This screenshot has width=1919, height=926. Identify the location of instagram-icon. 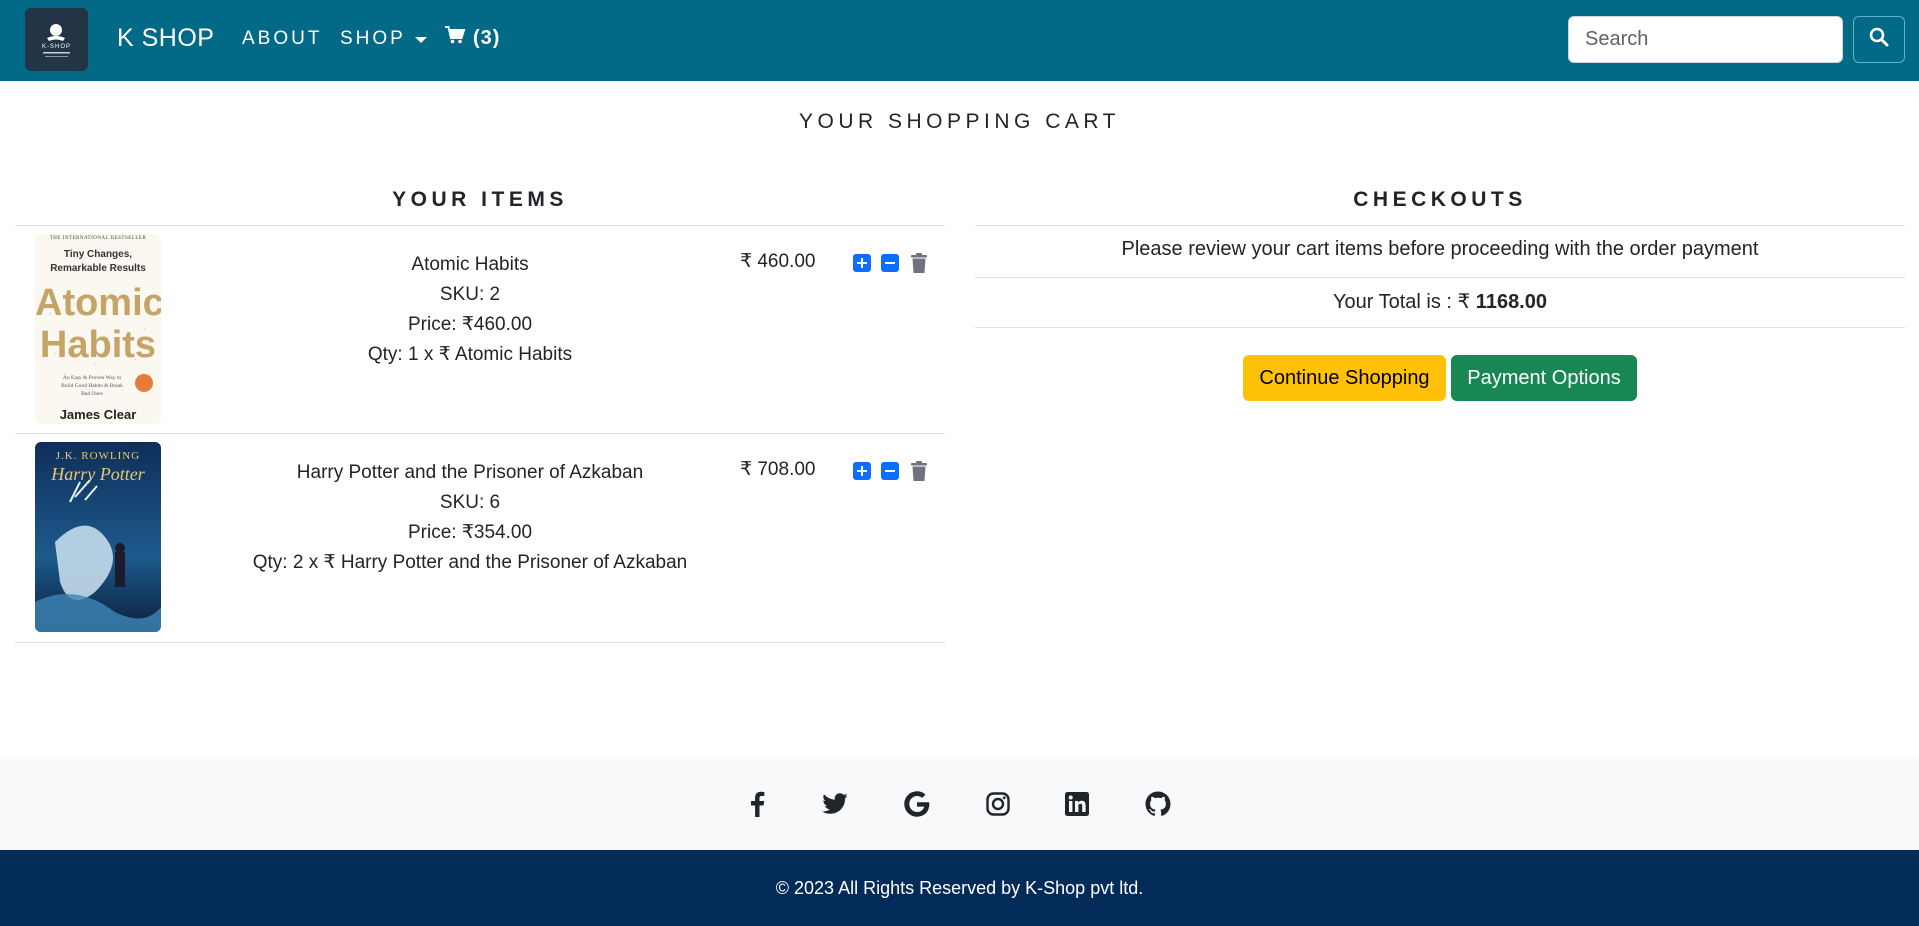
(998, 804).